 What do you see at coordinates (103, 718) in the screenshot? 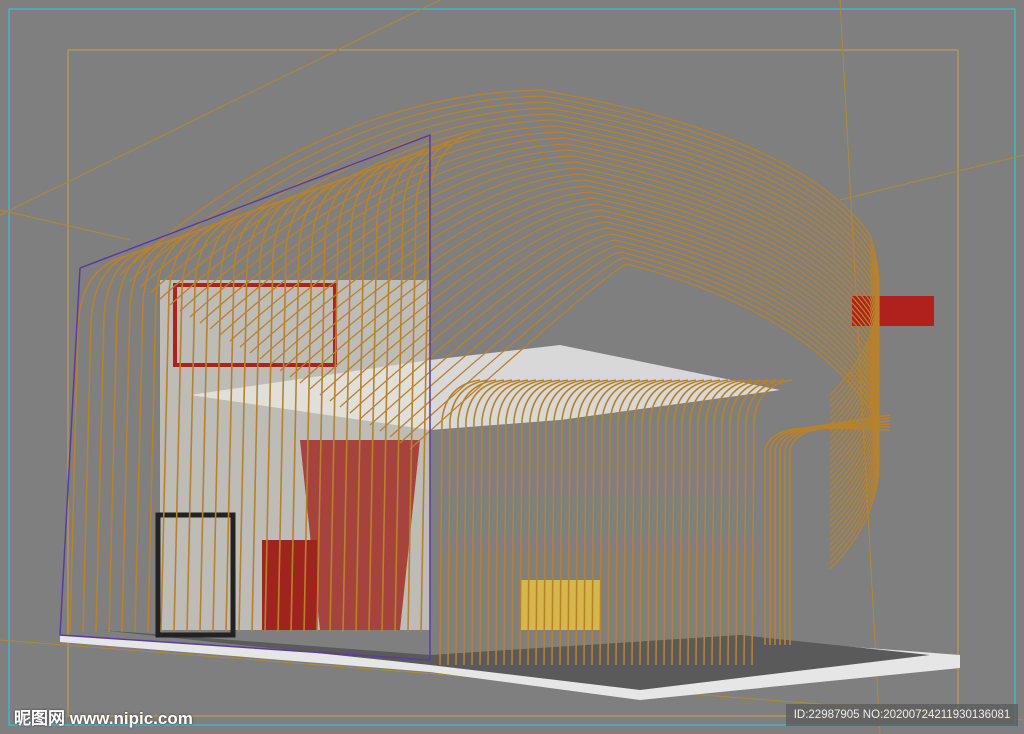
I see `watermark-site: 昵图网 www.nipic.com` at bounding box center [103, 718].